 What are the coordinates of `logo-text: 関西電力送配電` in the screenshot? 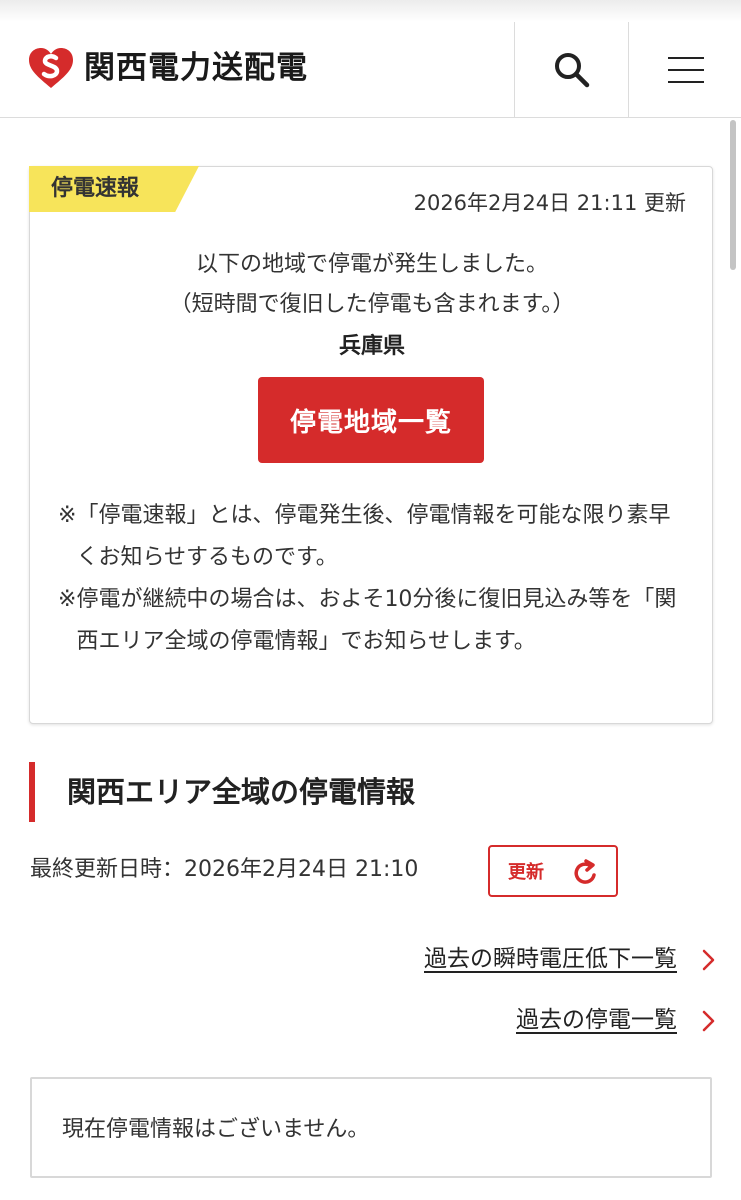 It's located at (196, 68).